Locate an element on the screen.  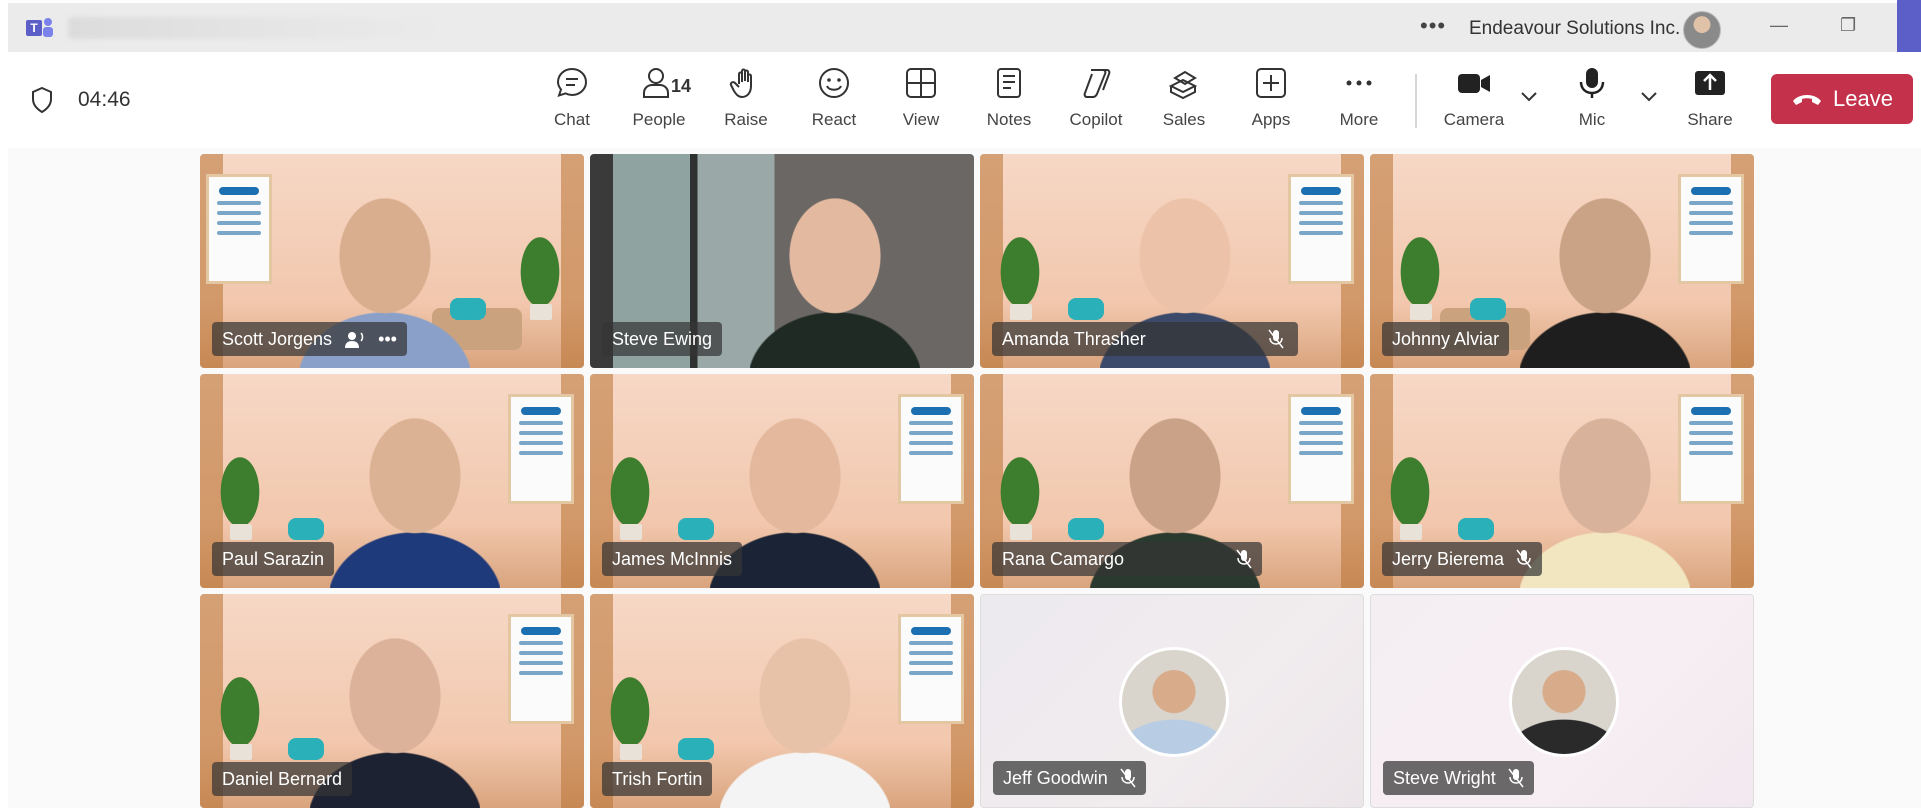
participant-tile: Johnny Alviar is located at coordinates (1562, 261).